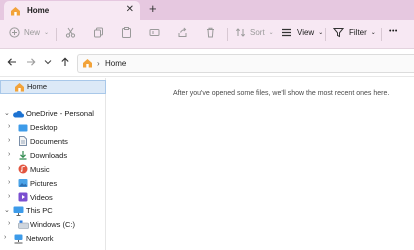 This screenshot has width=414, height=250. What do you see at coordinates (72, 10) in the screenshot?
I see `tab-home: Home ✕` at bounding box center [72, 10].